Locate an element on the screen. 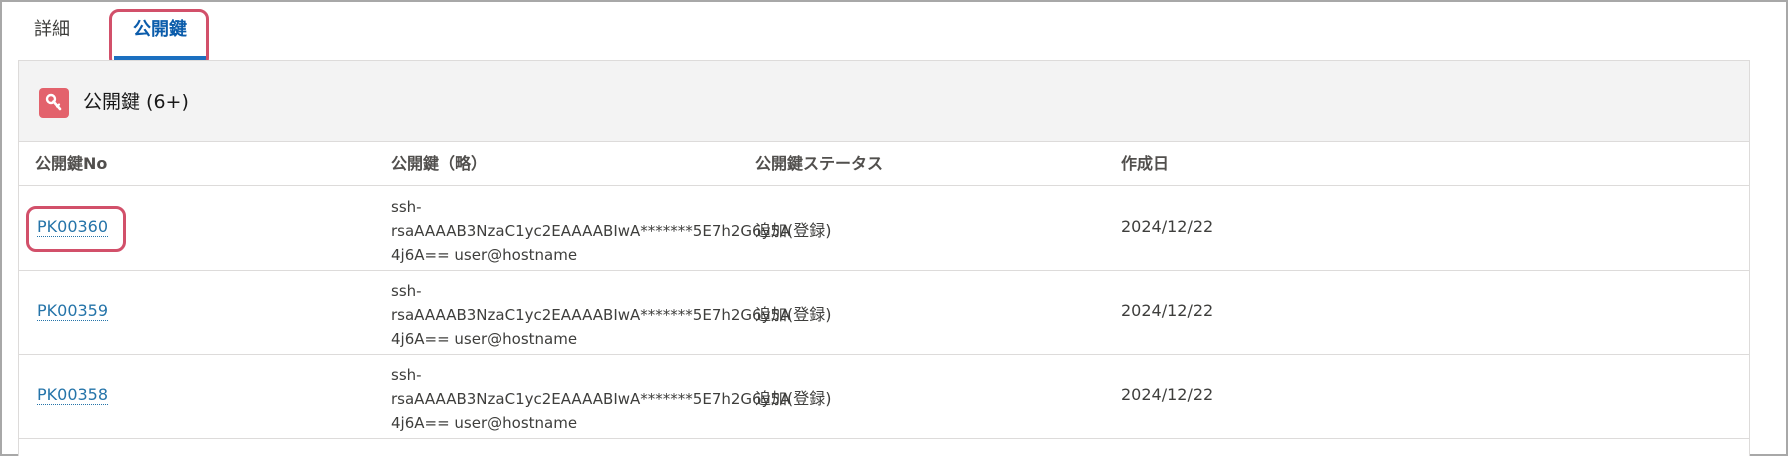  column-header-key-status: 公開鍵ステータス is located at coordinates (819, 164).